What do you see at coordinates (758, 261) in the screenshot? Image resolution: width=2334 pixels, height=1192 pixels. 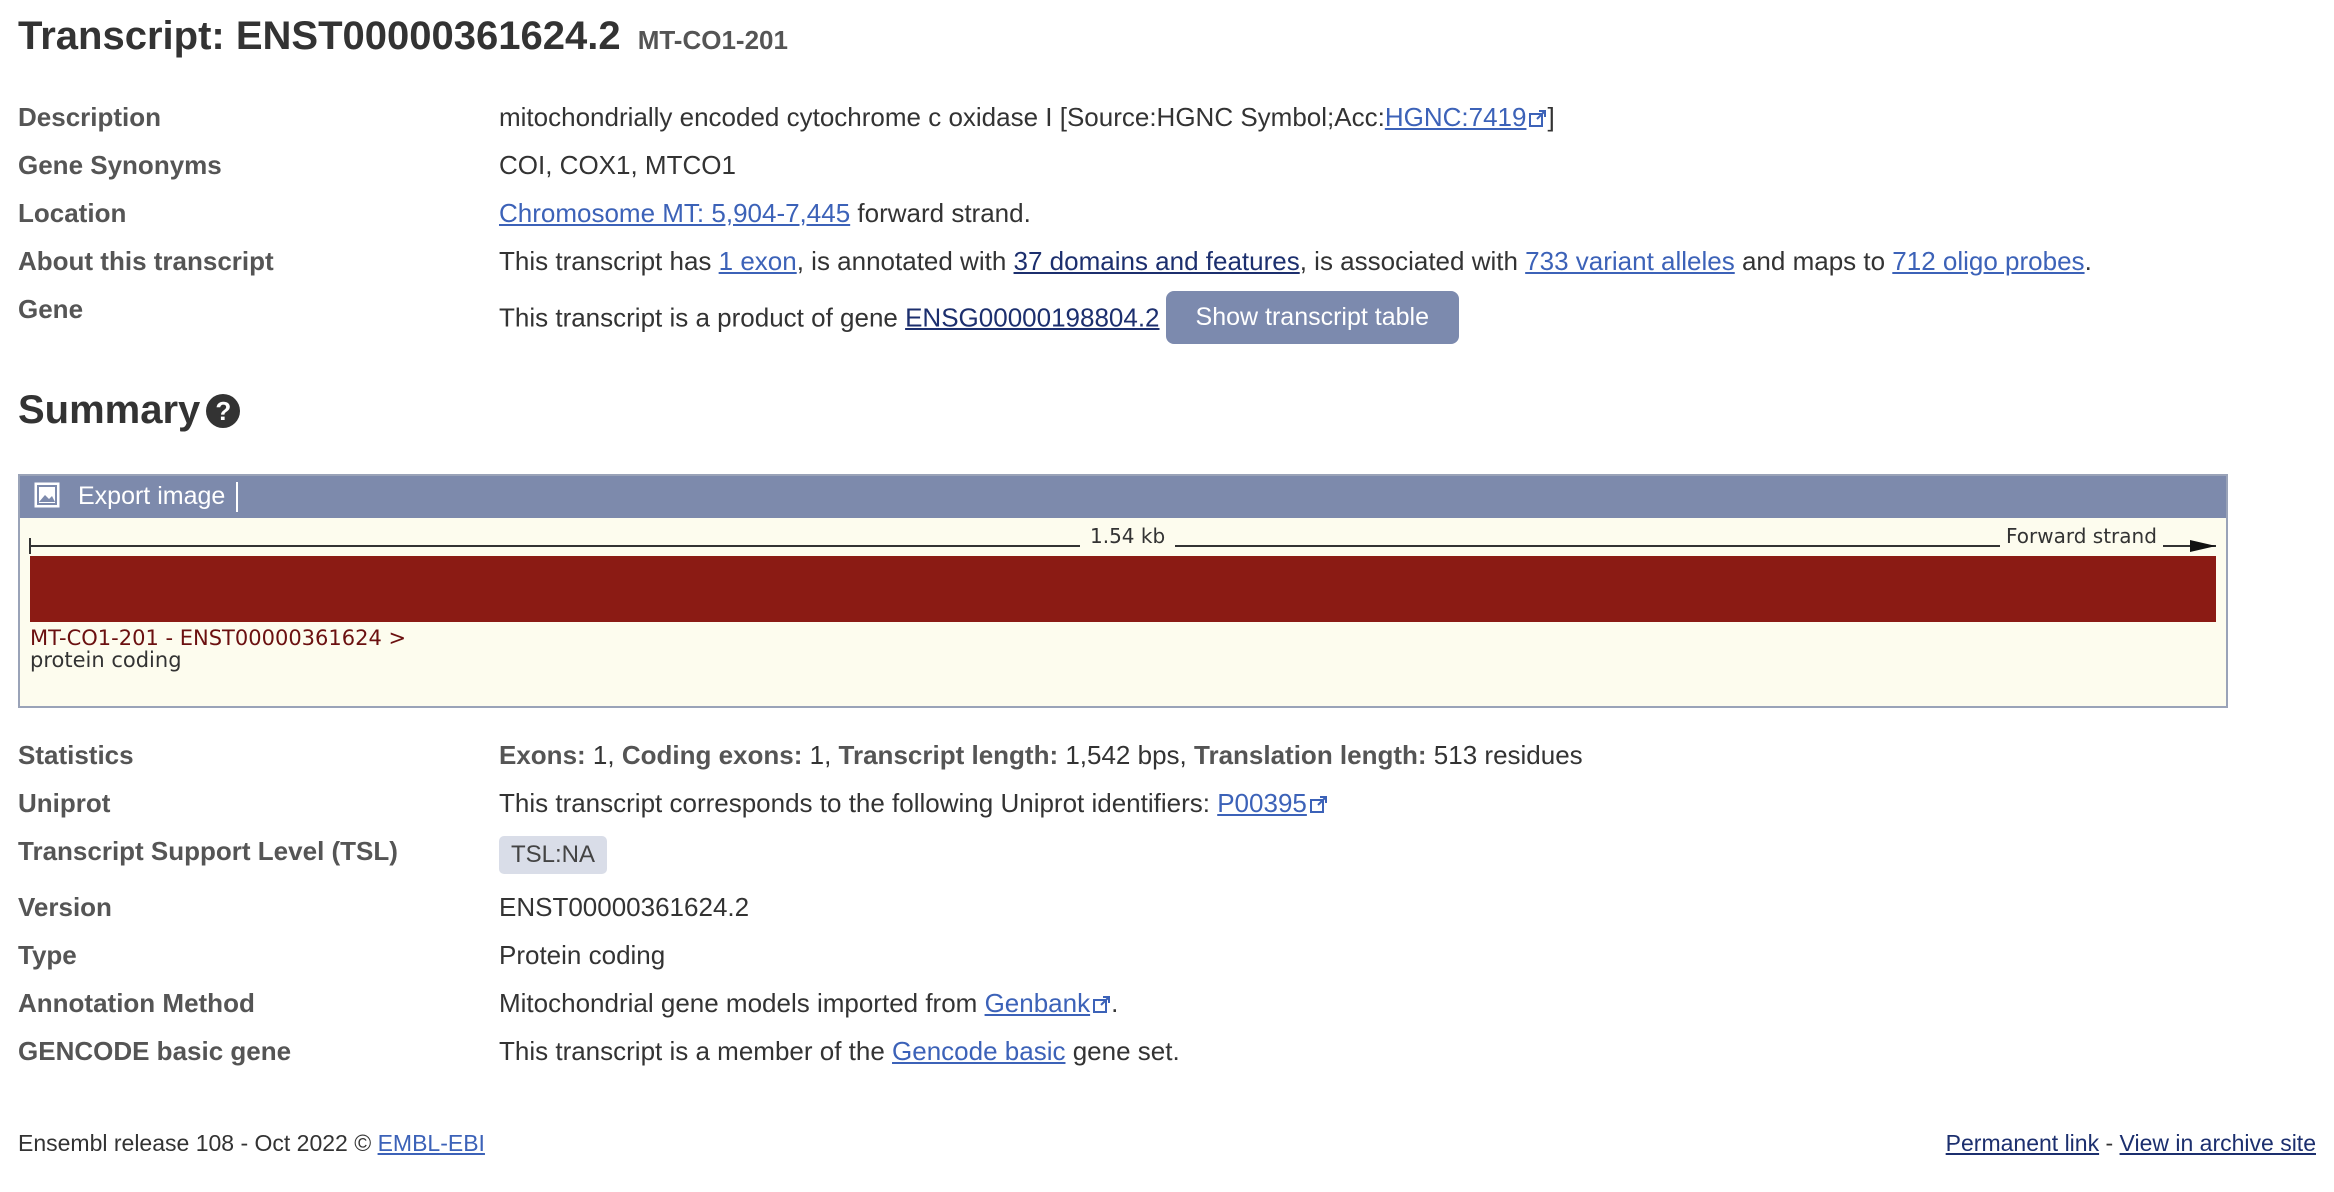 I see `exon-link: 1 exon` at bounding box center [758, 261].